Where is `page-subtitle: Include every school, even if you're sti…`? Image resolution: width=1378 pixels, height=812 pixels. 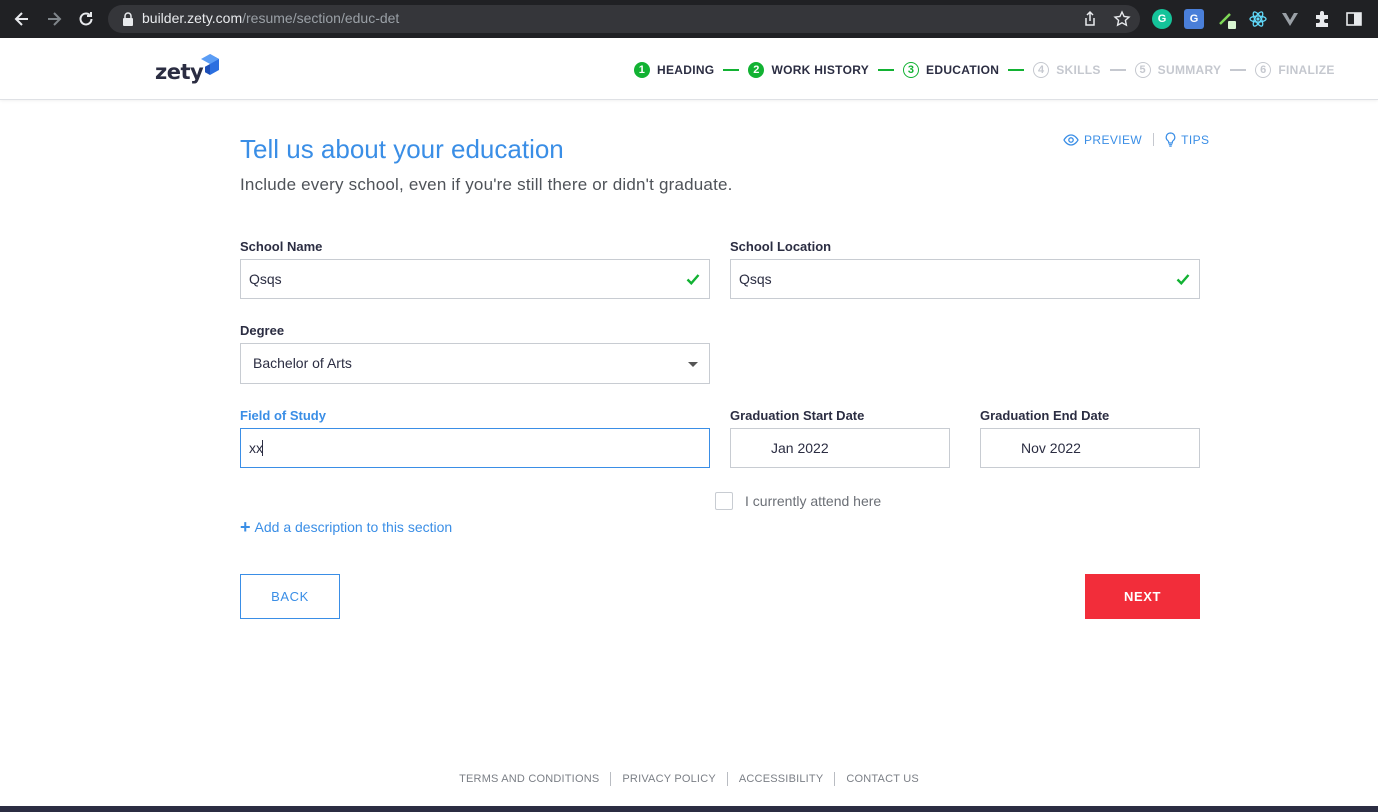 page-subtitle: Include every school, even if you're sti… is located at coordinates (486, 184).